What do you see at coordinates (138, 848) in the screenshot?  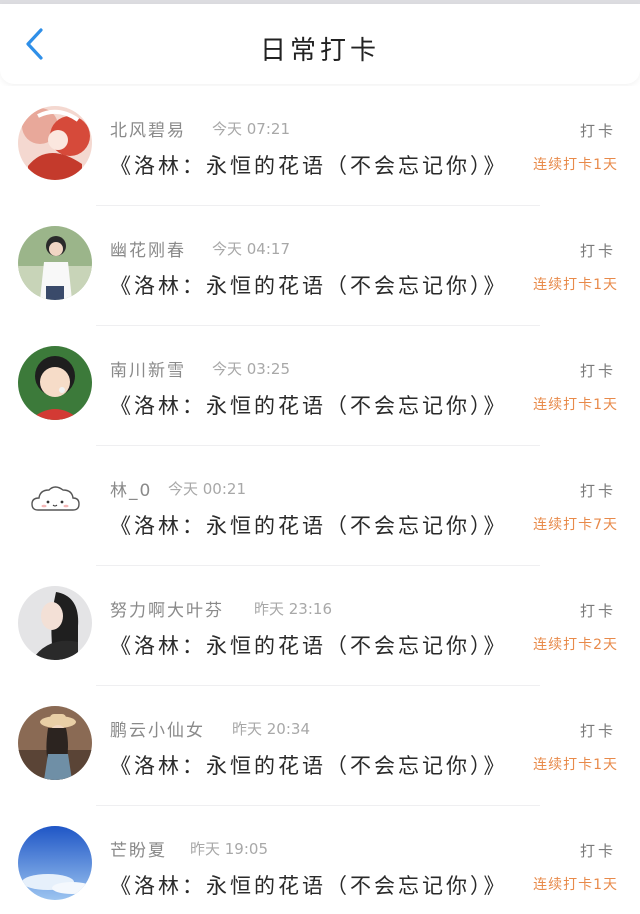 I see `username: 芒盼夏` at bounding box center [138, 848].